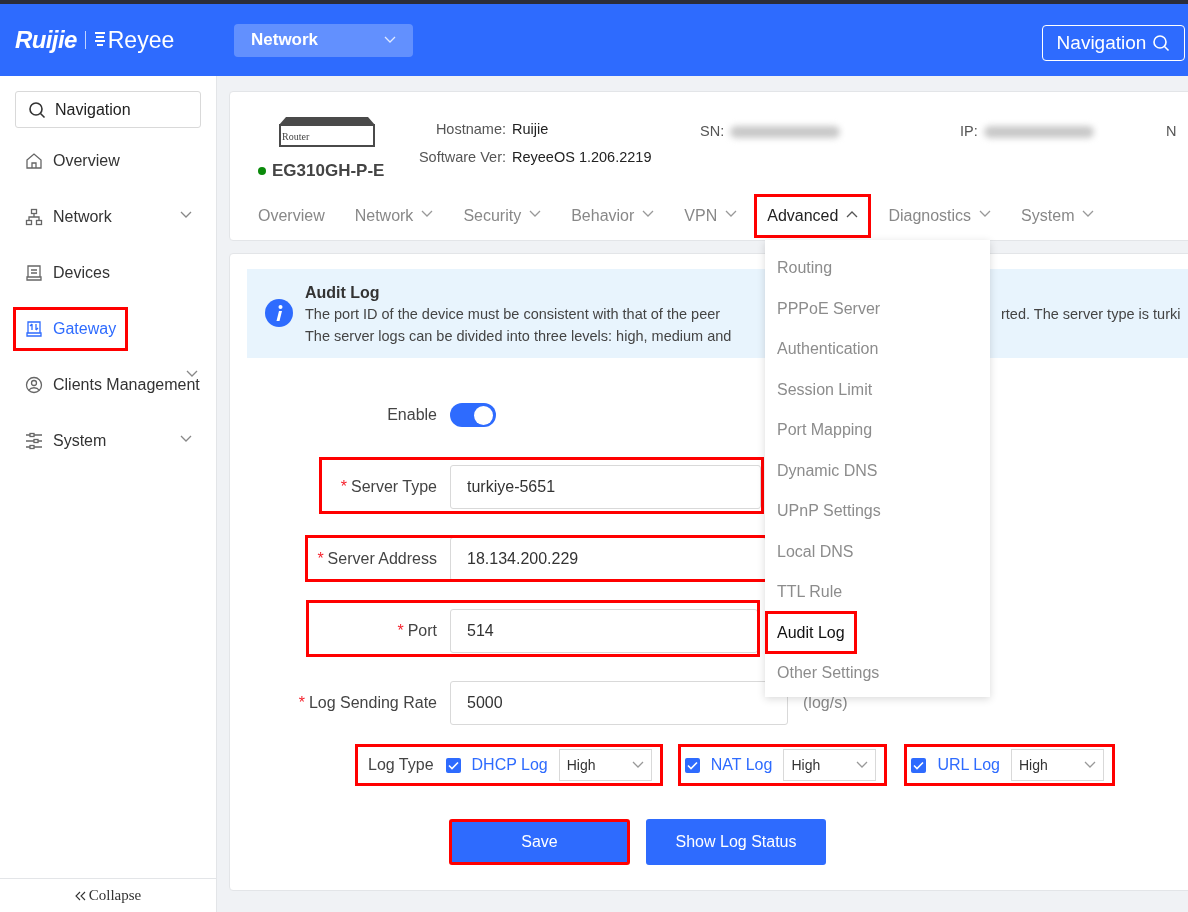 The width and height of the screenshot is (1188, 912). What do you see at coordinates (1058, 216) in the screenshot?
I see `nav-tab: System` at bounding box center [1058, 216].